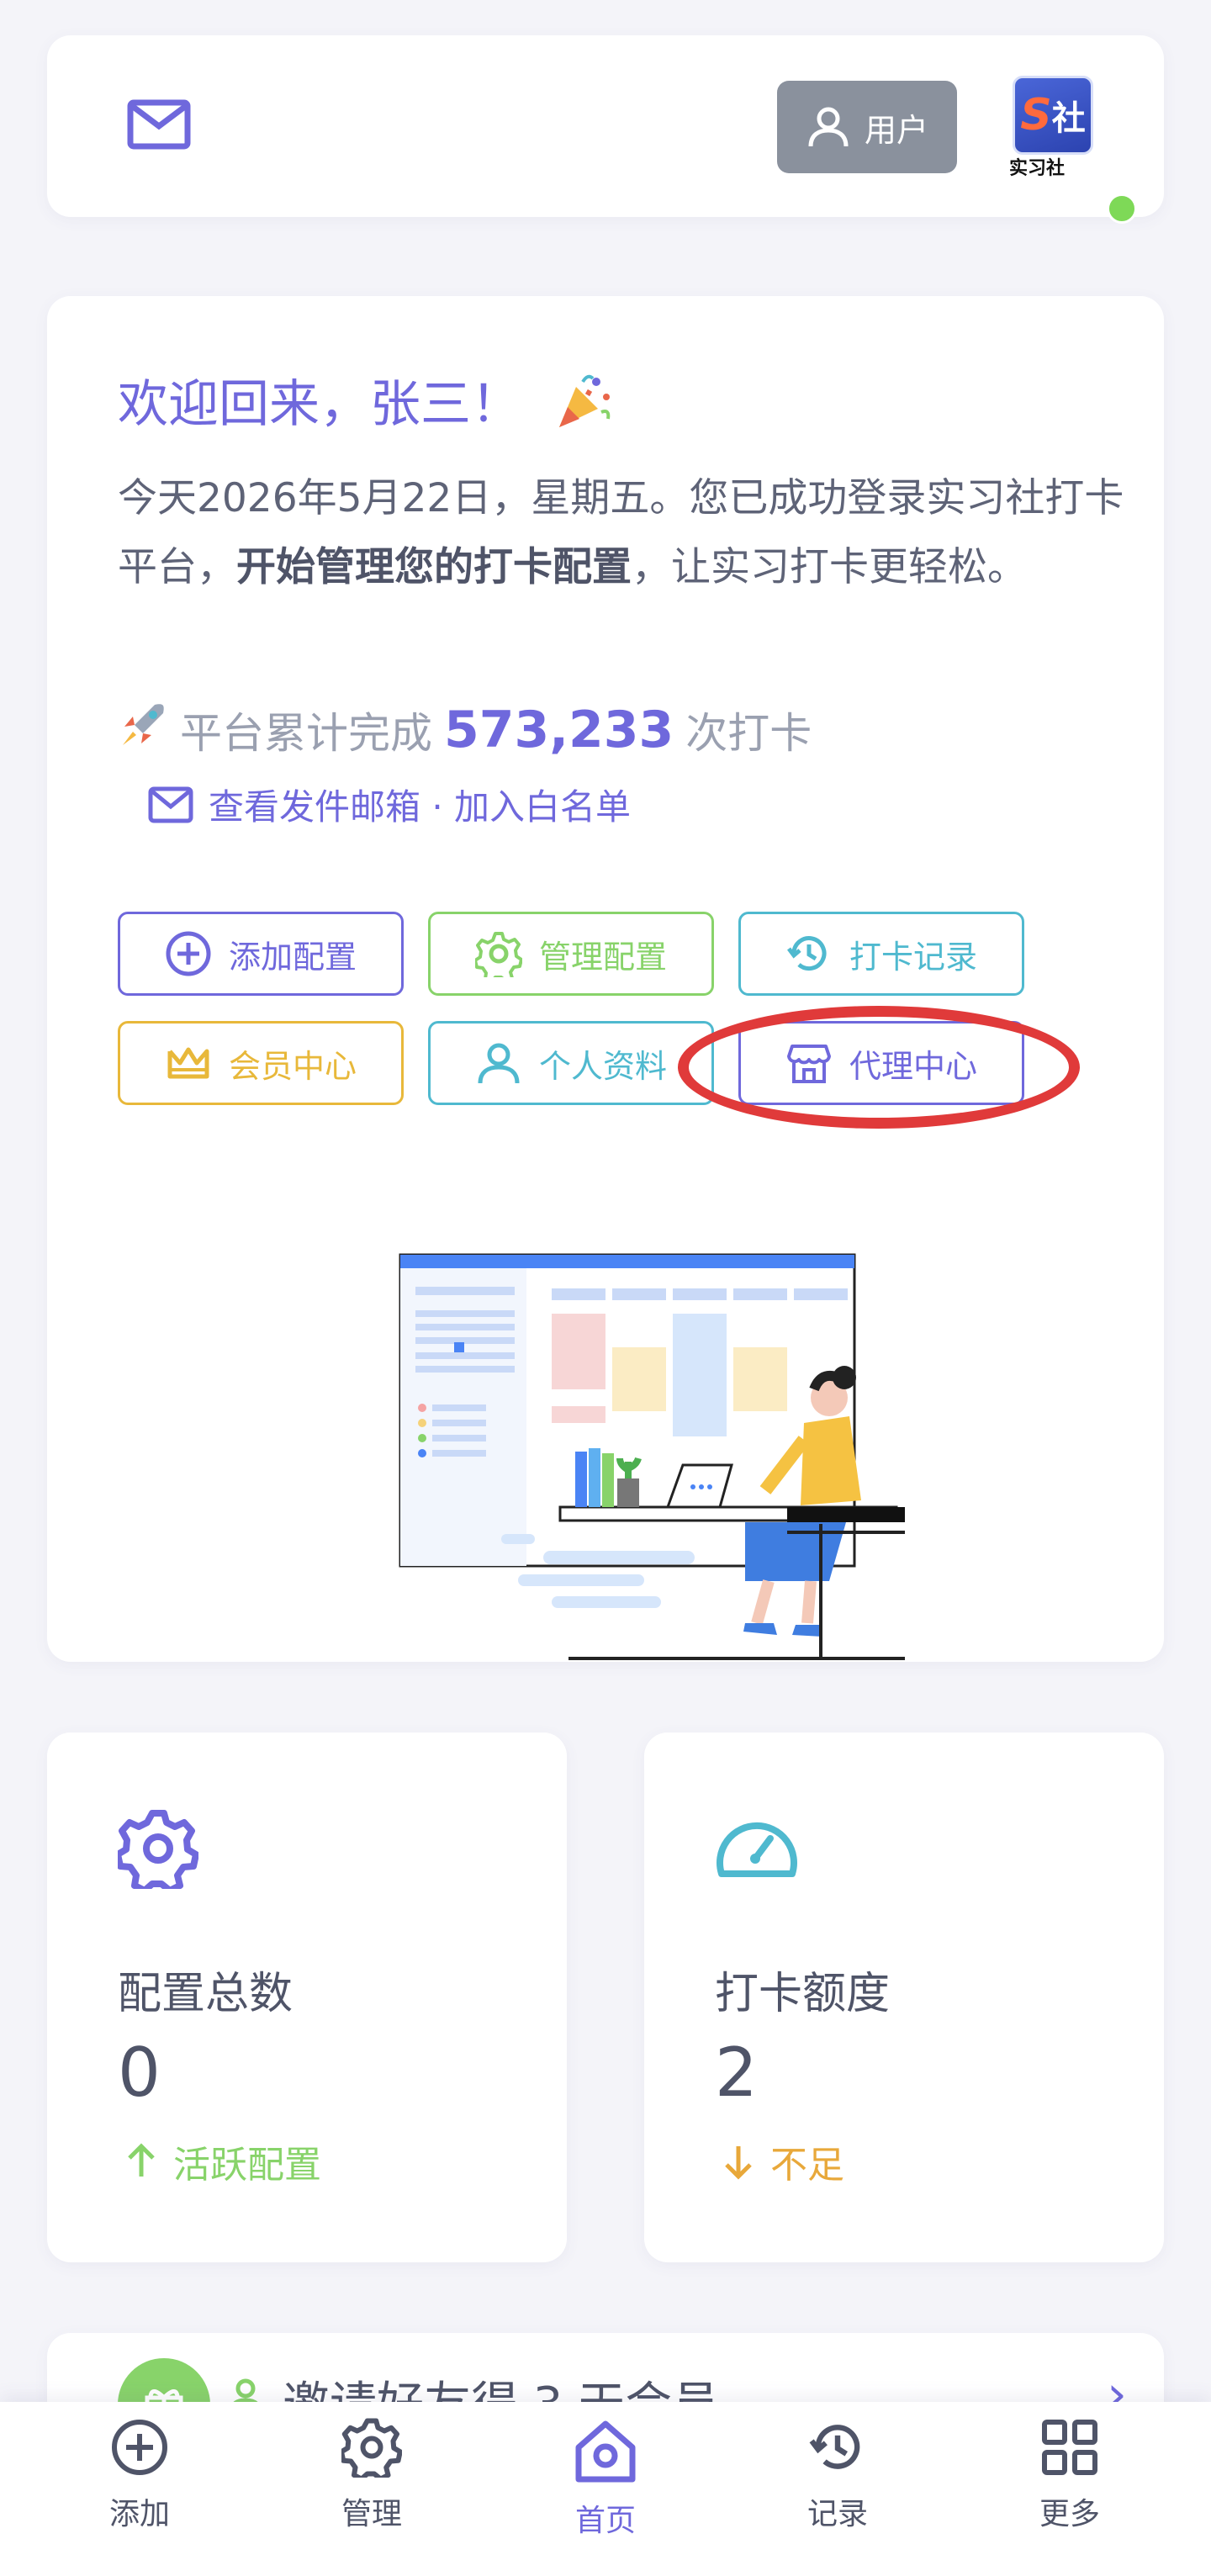 The height and width of the screenshot is (2576, 1211). I want to click on welcome-text-part2: ，让实习打卡更轻松。, so click(829, 567).